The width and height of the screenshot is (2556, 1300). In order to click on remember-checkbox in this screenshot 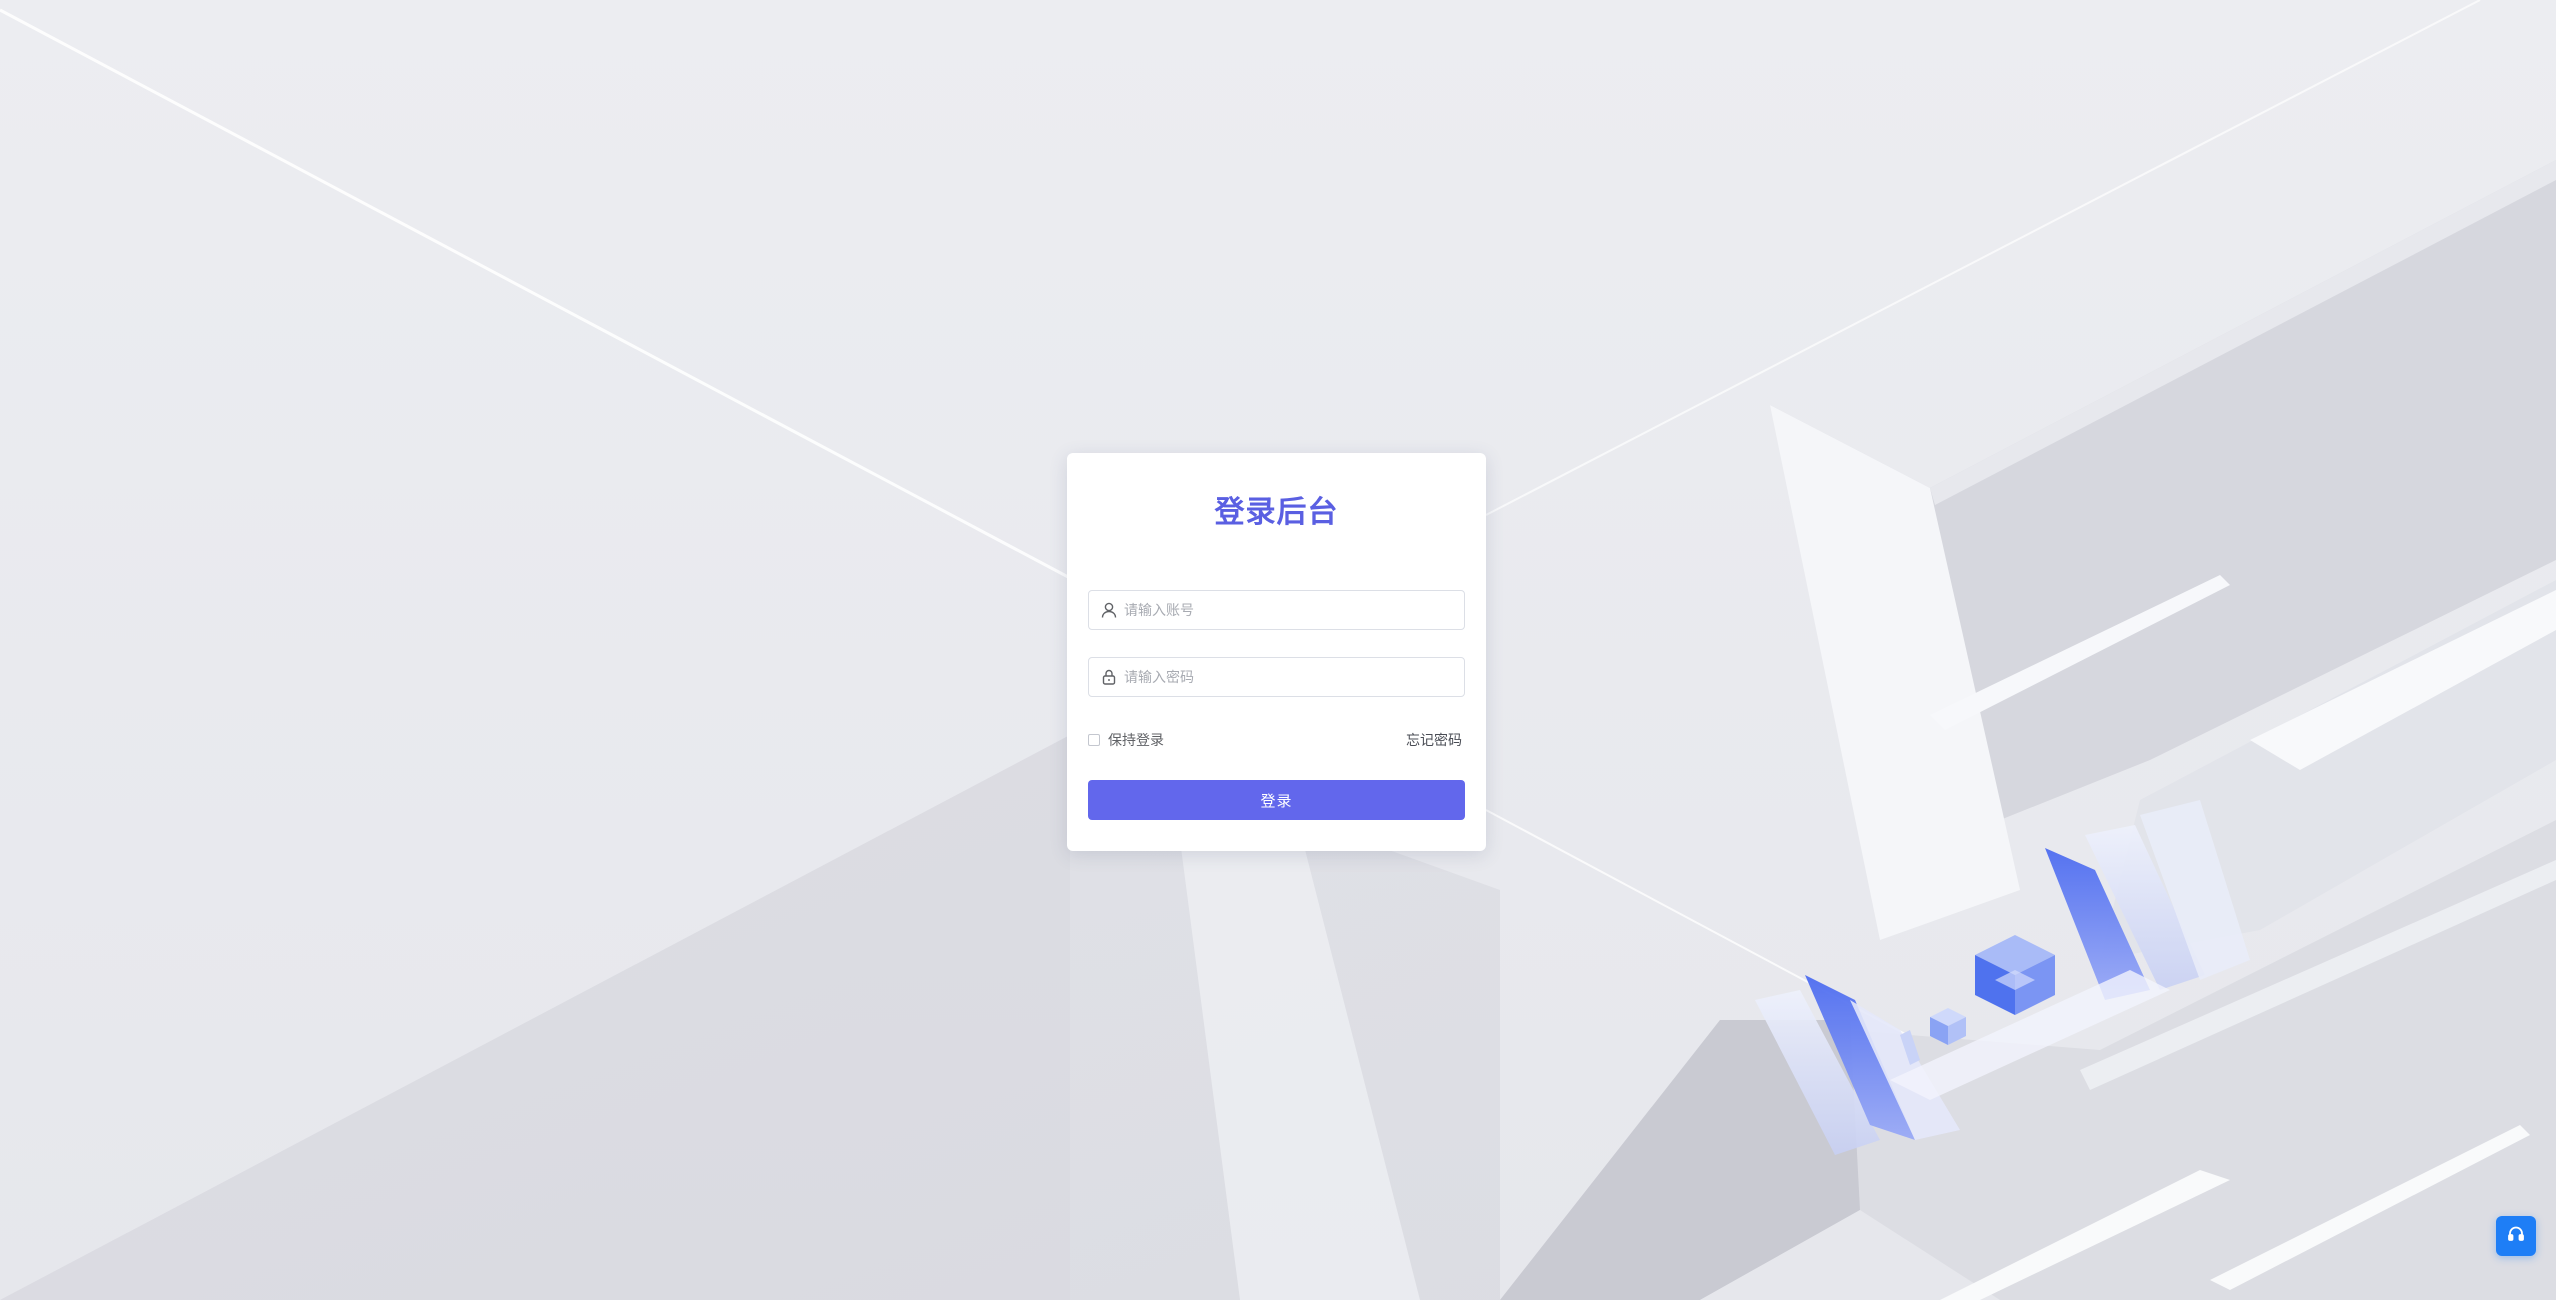, I will do `click(1094, 740)`.